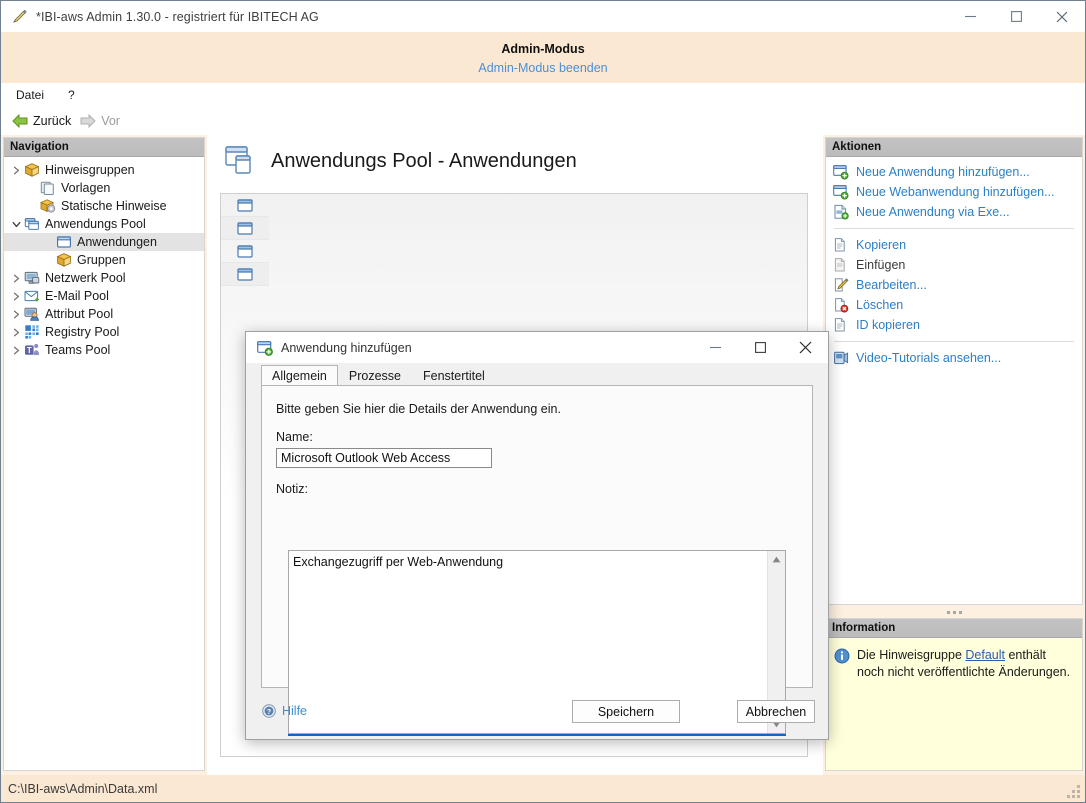 This screenshot has height=803, width=1086. I want to click on name-input, so click(384, 458).